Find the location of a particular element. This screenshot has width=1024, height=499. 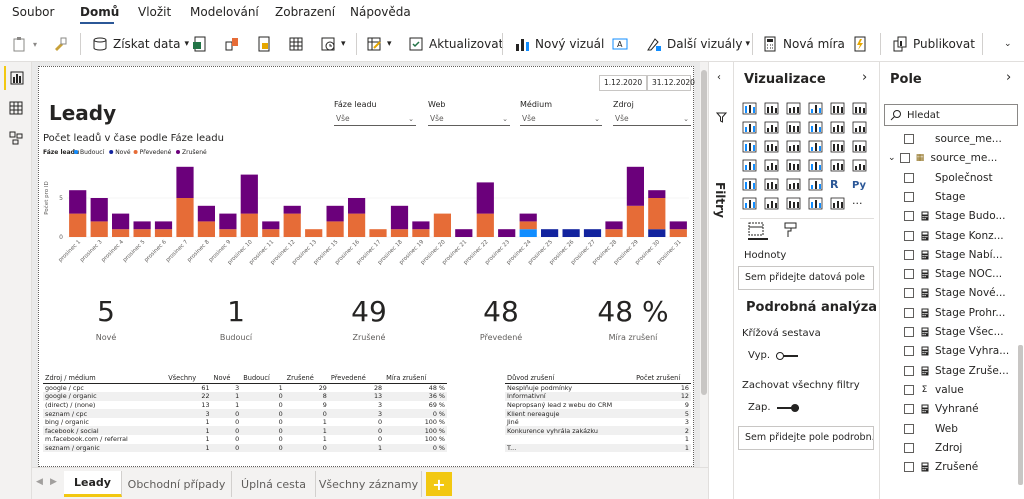

slicer-zdroj-dropdown: Vše ⌄ is located at coordinates (652, 119).